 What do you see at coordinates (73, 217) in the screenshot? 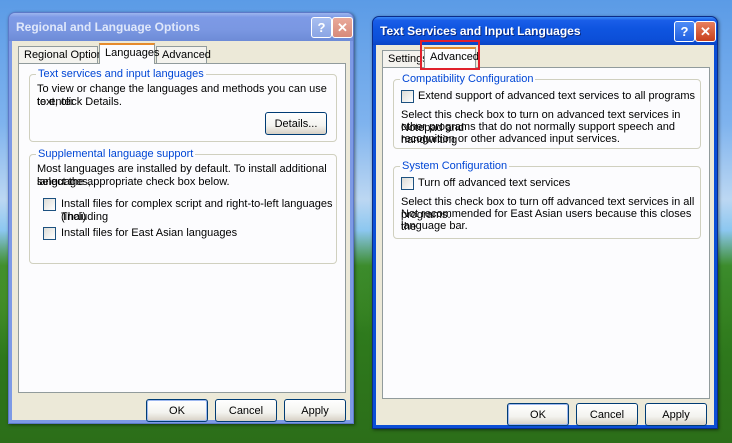
I see `checkbox-label: Thai)` at bounding box center [73, 217].